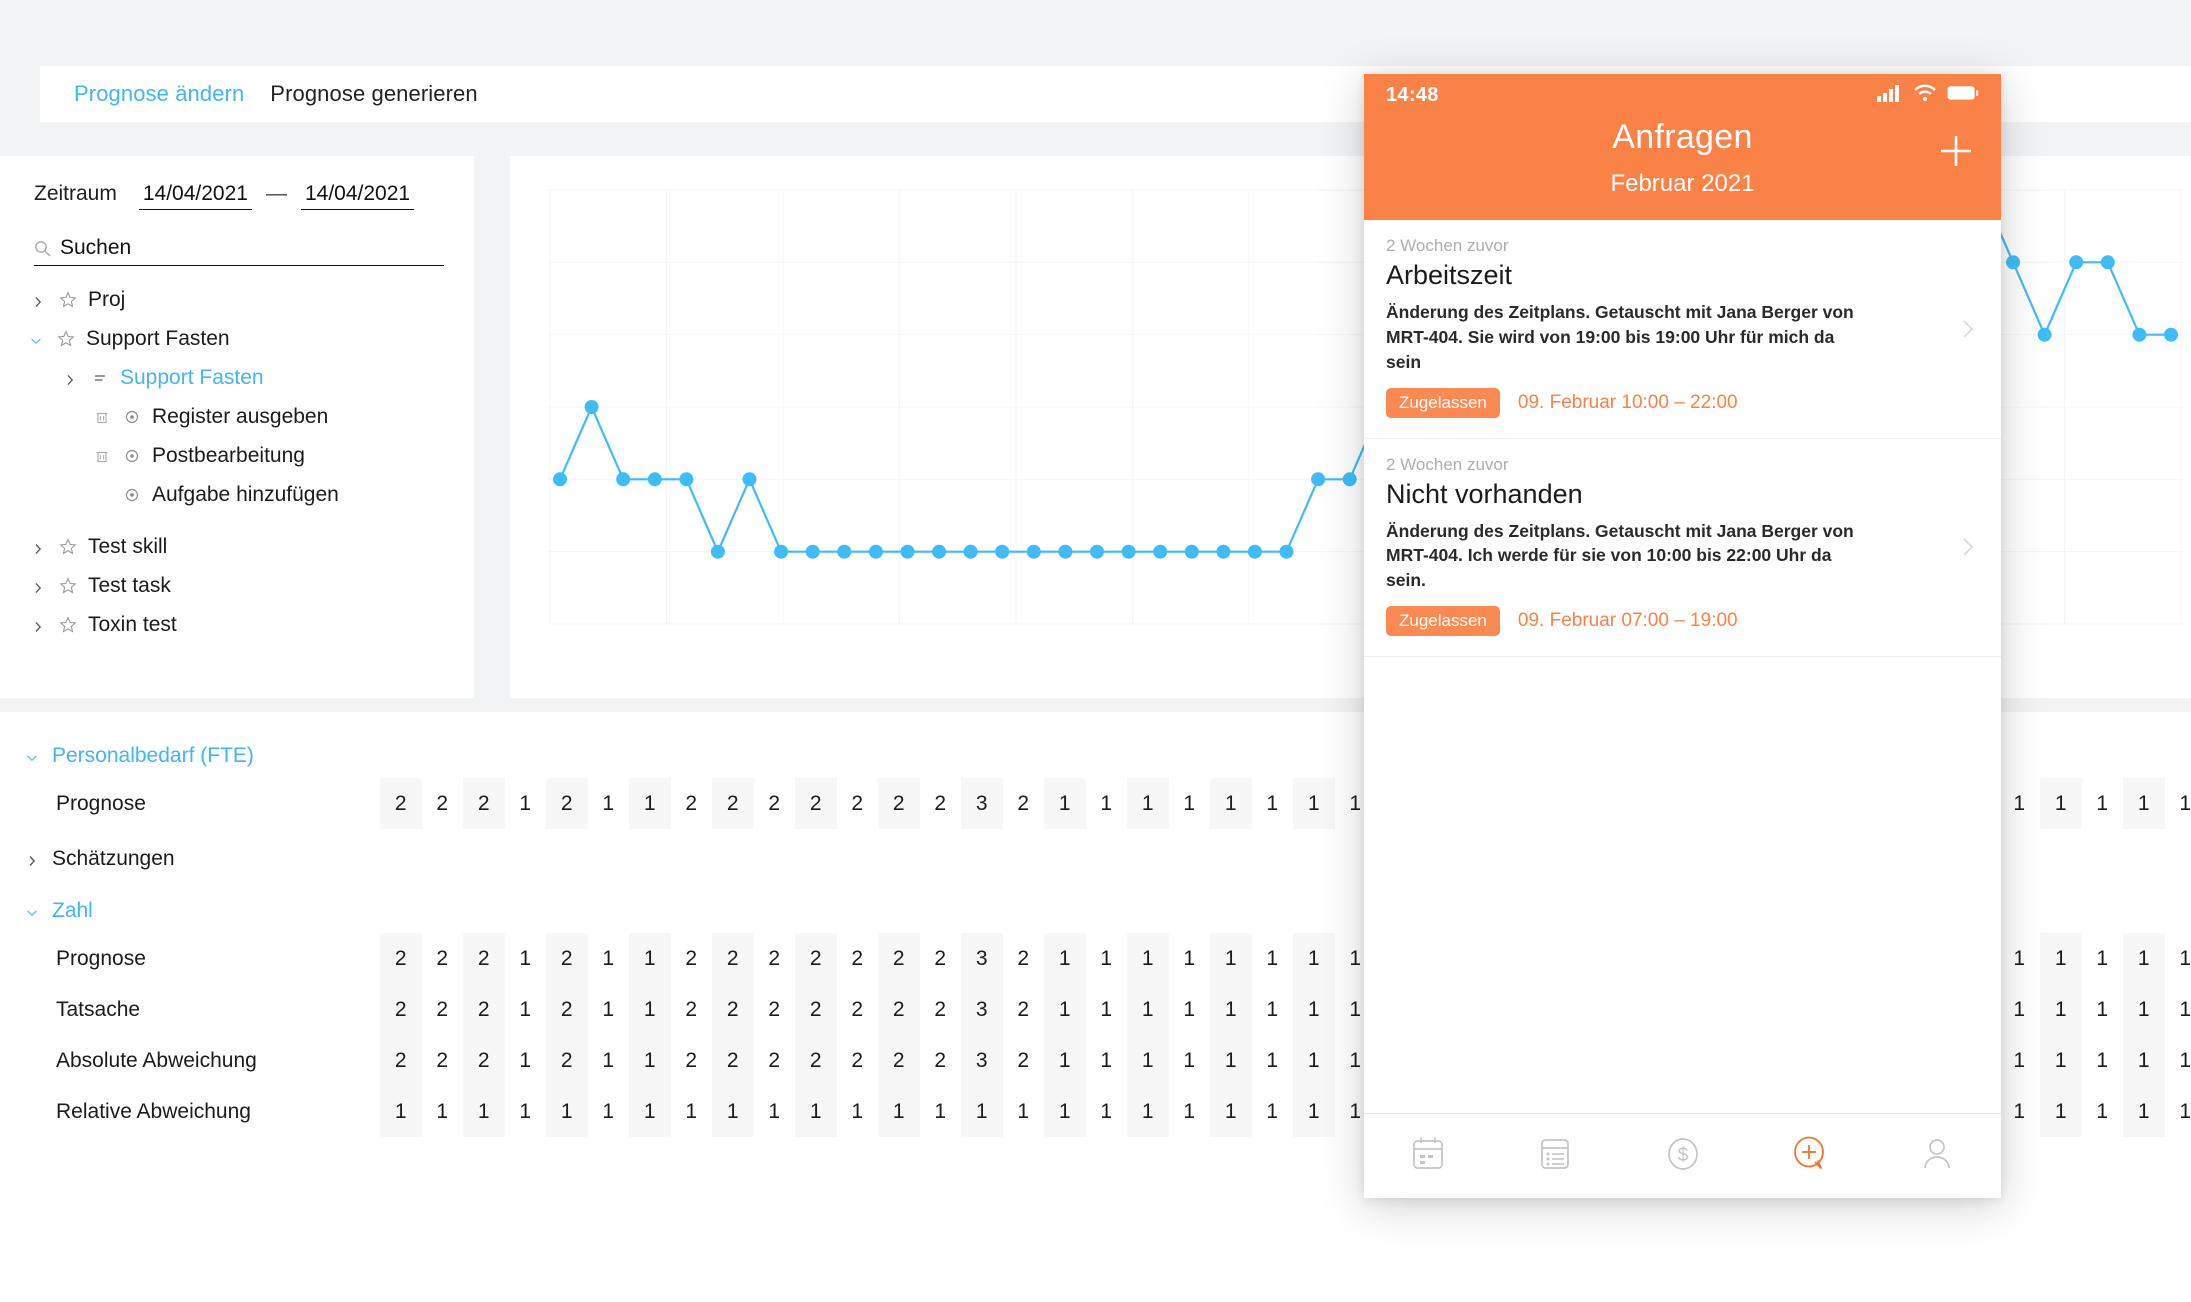 Image resolution: width=2191 pixels, height=1302 pixels. What do you see at coordinates (357, 196) in the screenshot?
I see `period-to-input: 14/04/2021` at bounding box center [357, 196].